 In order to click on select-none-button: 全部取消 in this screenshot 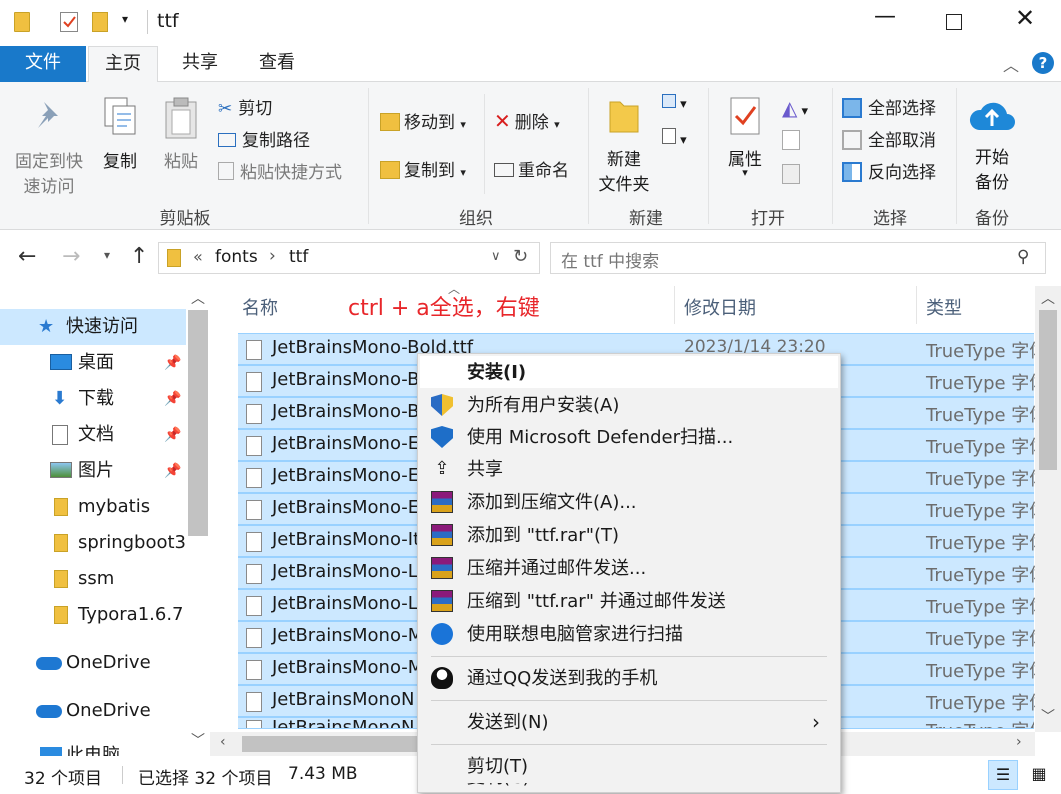, I will do `click(889, 138)`.